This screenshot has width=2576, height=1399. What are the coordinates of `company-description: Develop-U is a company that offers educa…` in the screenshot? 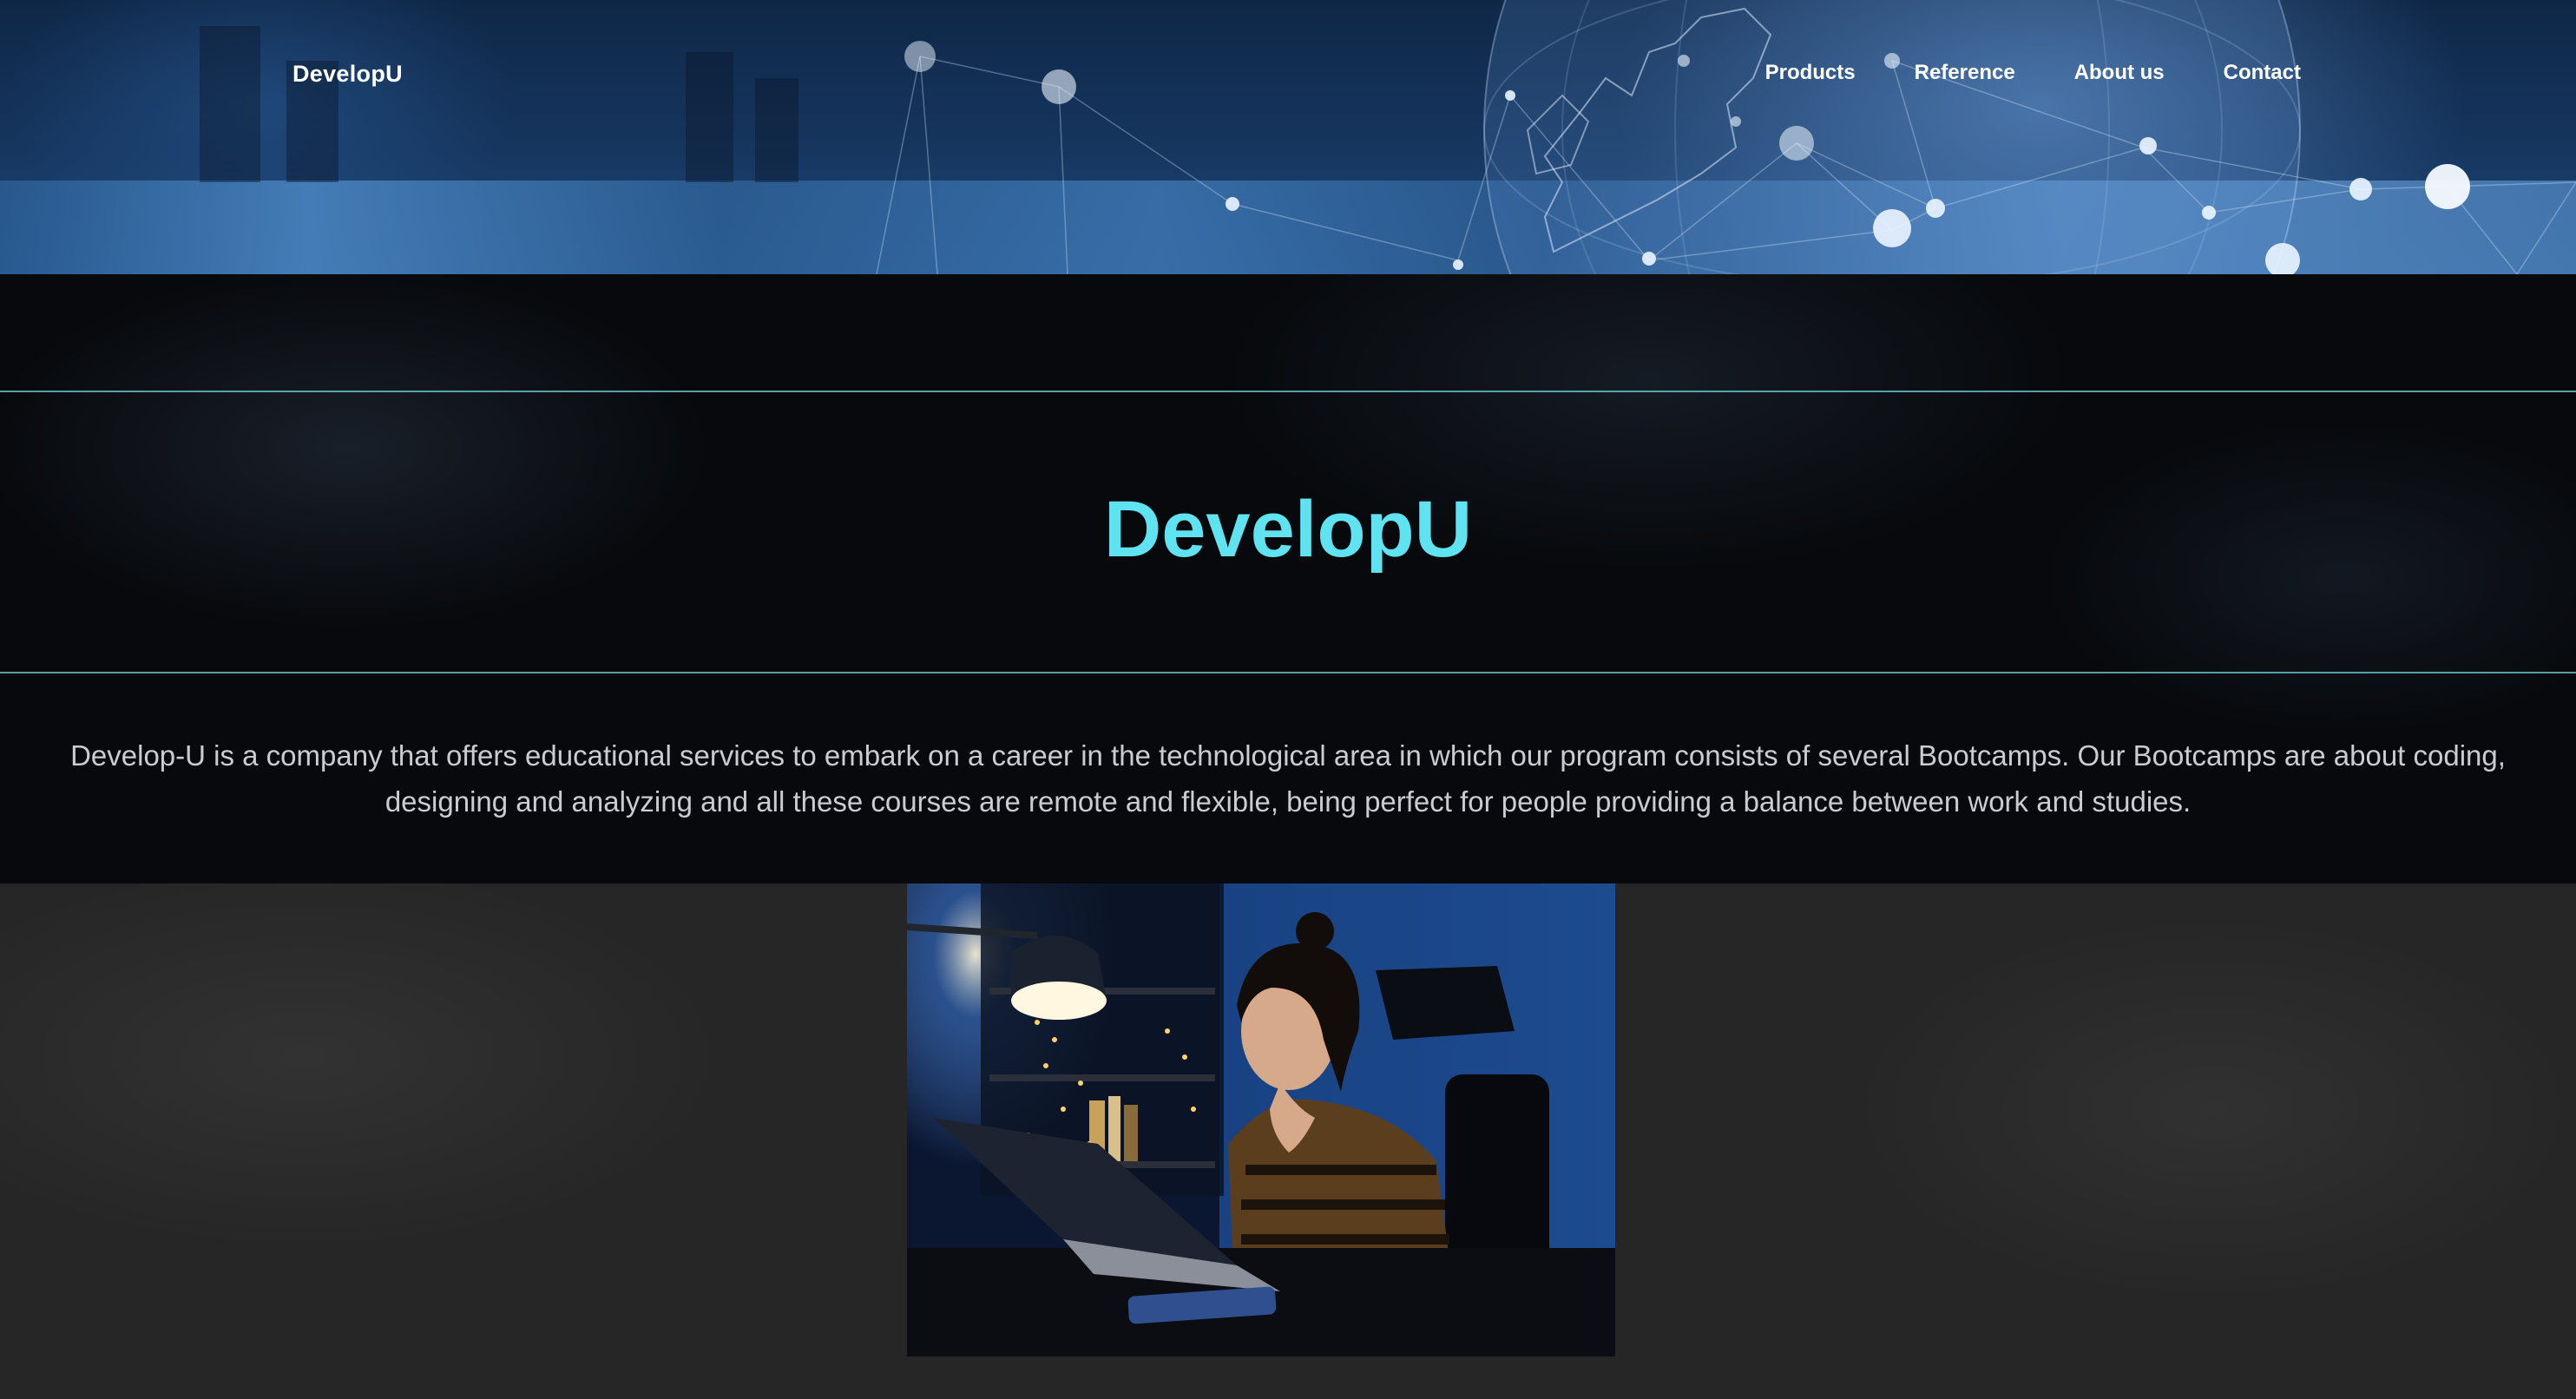 It's located at (1288, 778).